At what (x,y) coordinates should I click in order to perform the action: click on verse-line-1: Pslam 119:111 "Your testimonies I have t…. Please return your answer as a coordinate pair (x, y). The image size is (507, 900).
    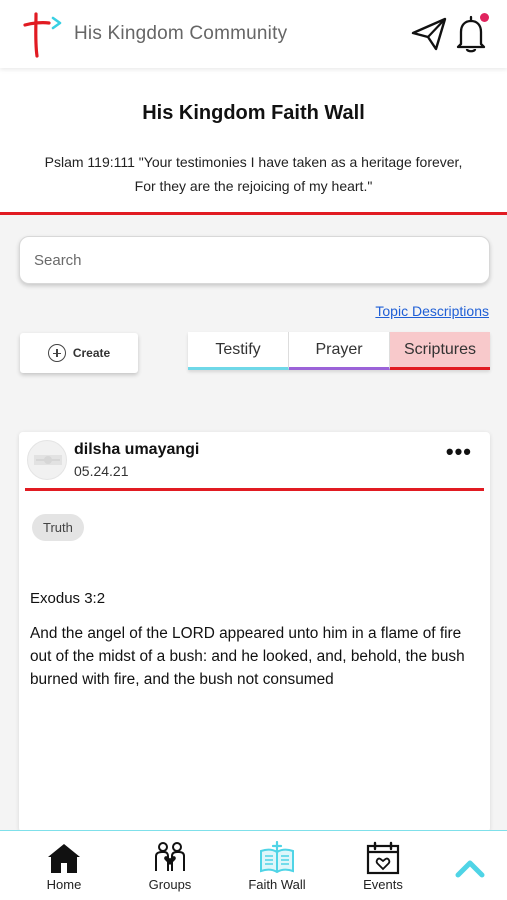
    Looking at the image, I should click on (253, 162).